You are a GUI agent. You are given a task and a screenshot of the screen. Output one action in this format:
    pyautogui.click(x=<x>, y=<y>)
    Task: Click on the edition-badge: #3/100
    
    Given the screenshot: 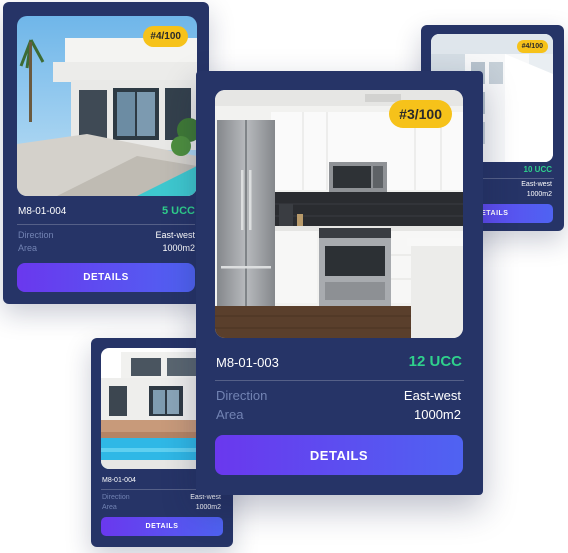 What is the action you would take?
    pyautogui.click(x=420, y=114)
    